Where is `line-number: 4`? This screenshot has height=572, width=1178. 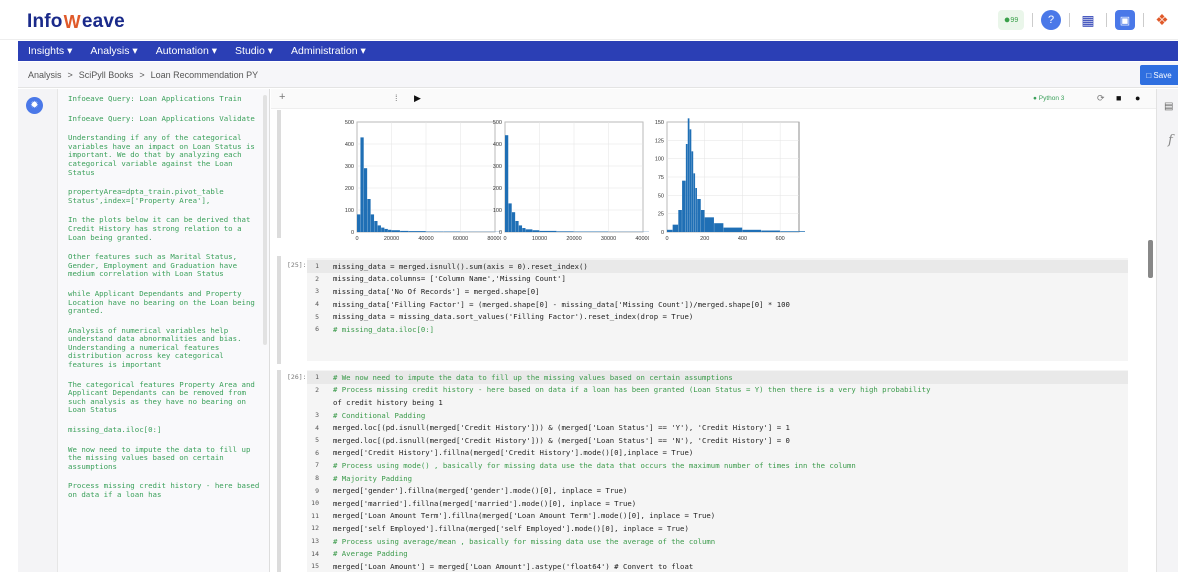
line-number: 4 is located at coordinates (317, 427).